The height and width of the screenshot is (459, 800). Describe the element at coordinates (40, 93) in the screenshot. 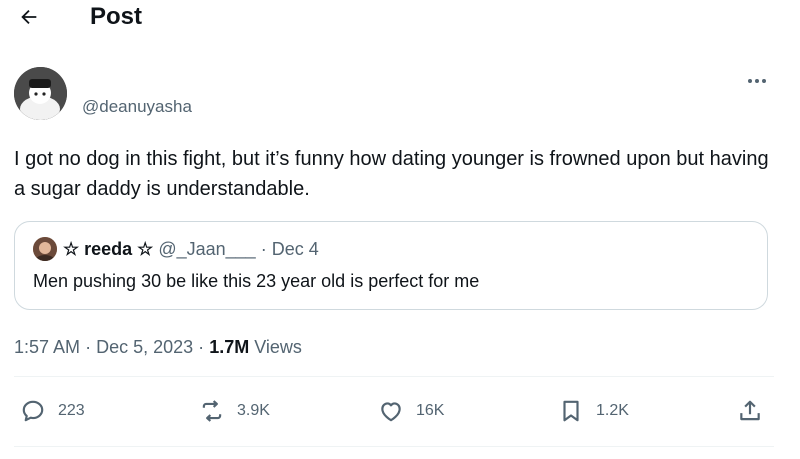

I see `avatar` at that location.